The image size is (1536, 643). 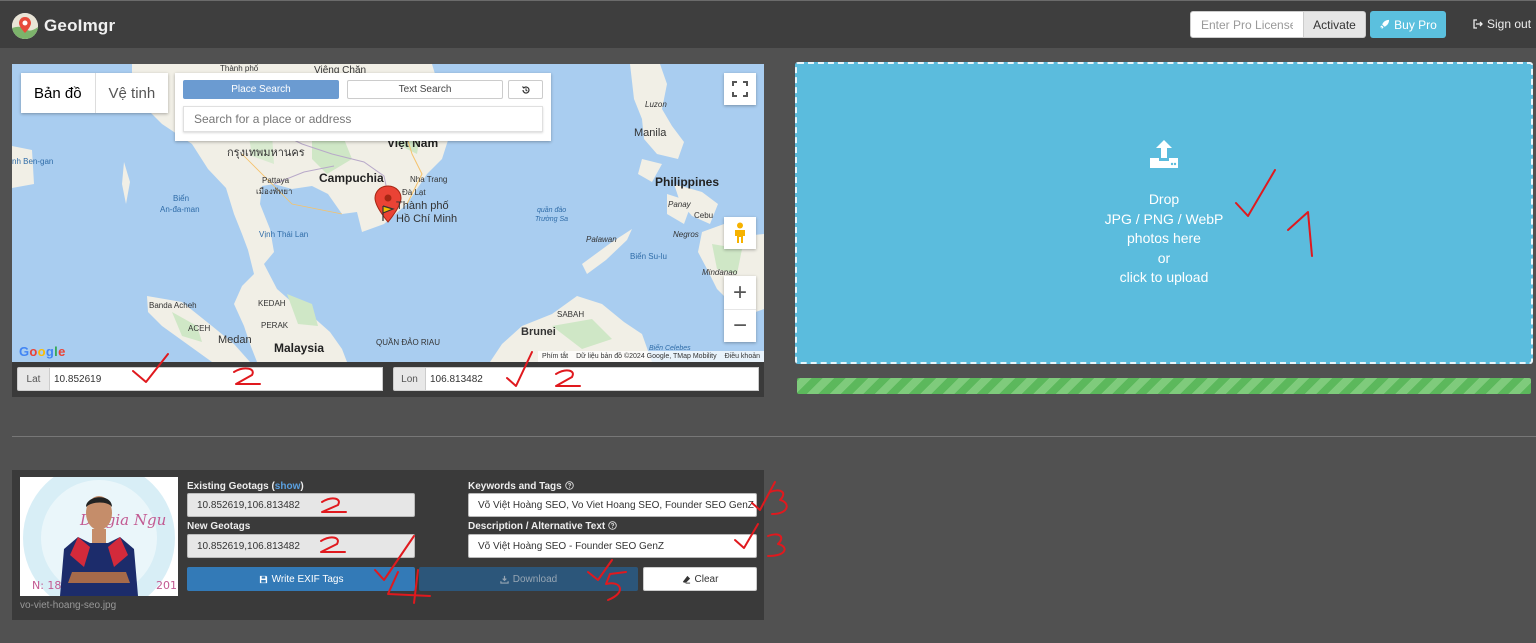 I want to click on new-geotags-field: 10.852619,106.813482, so click(x=301, y=546).